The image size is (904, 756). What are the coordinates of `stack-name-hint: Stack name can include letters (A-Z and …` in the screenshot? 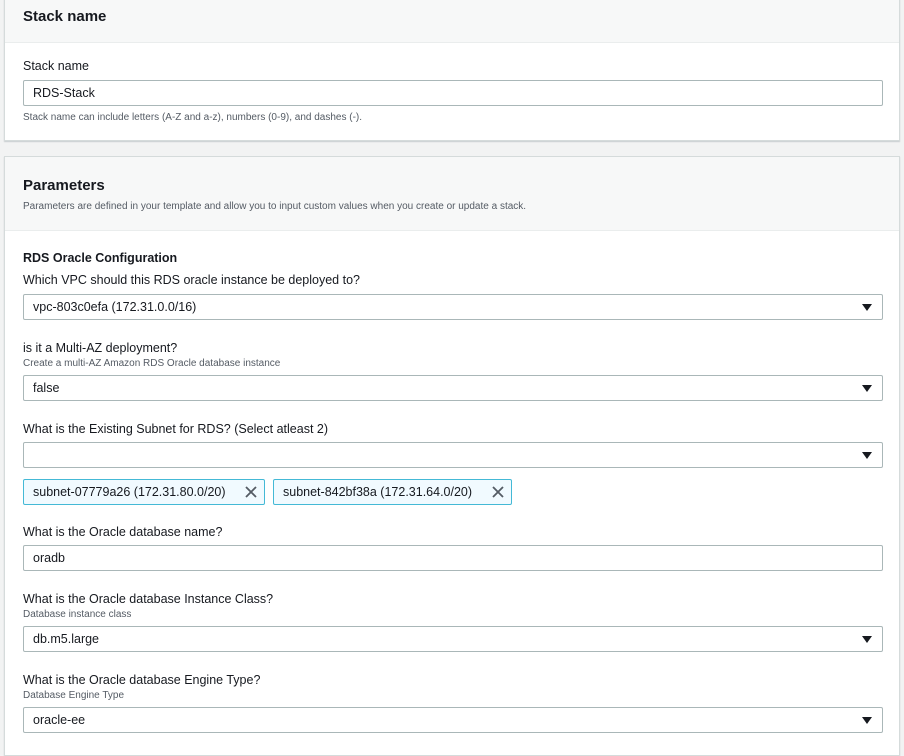 It's located at (193, 117).